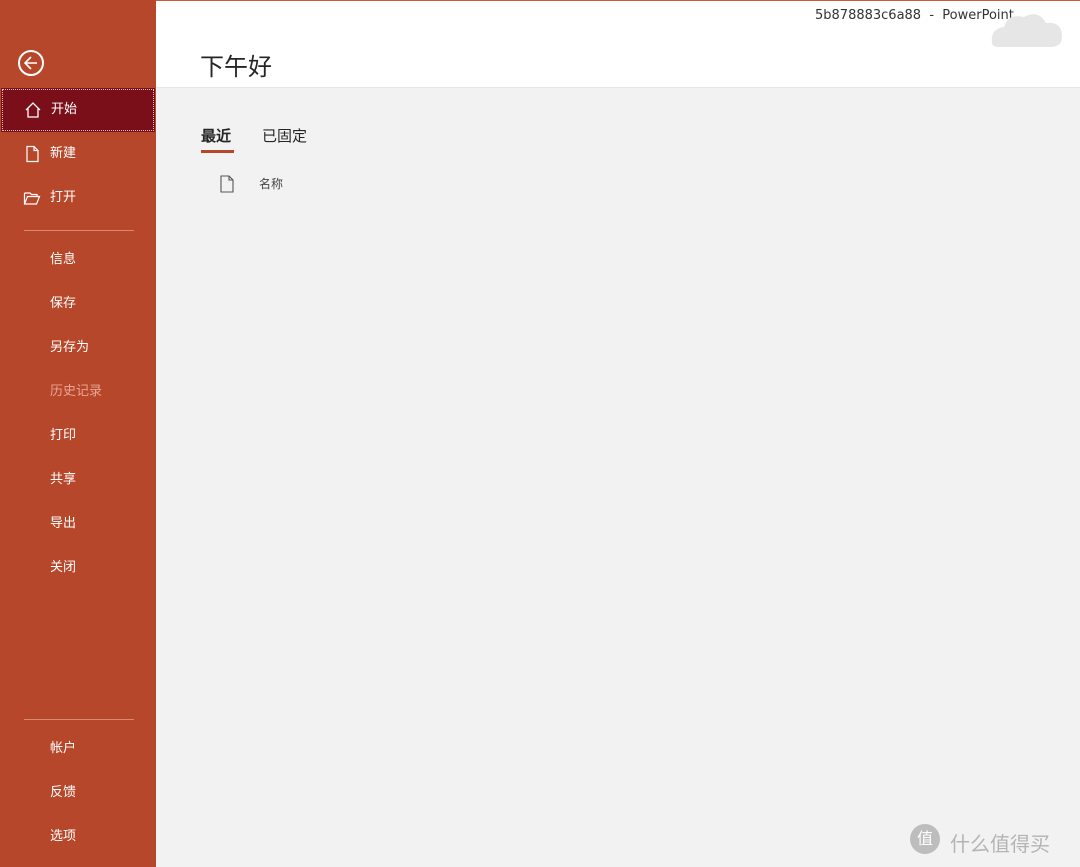 The width and height of the screenshot is (1080, 867). Describe the element at coordinates (217, 151) in the screenshot. I see `tab-selected-indicator` at that location.